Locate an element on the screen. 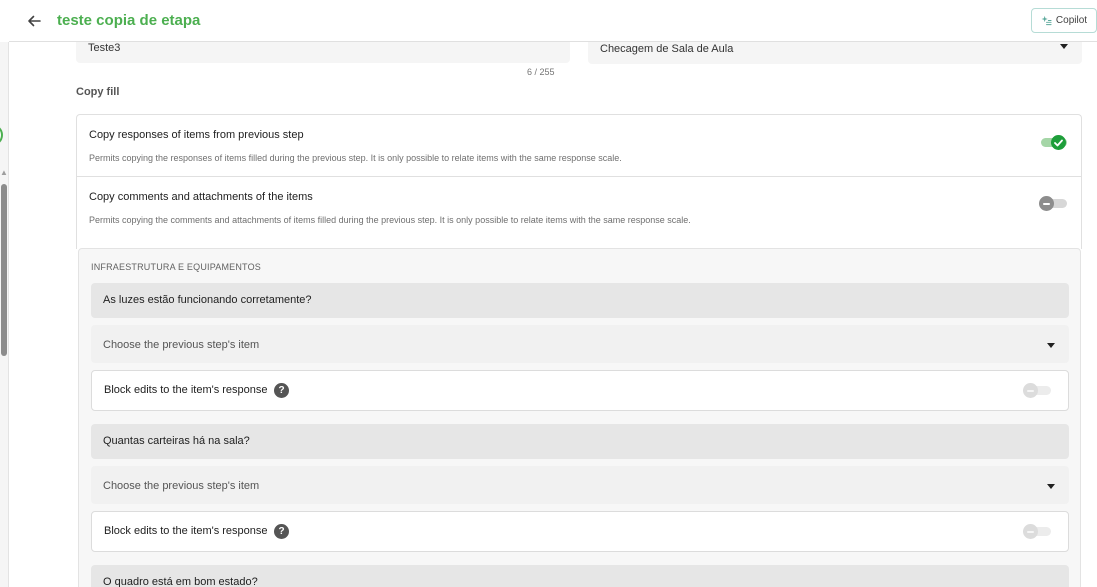  question-text: Quantas carteiras há na sala? is located at coordinates (176, 441).